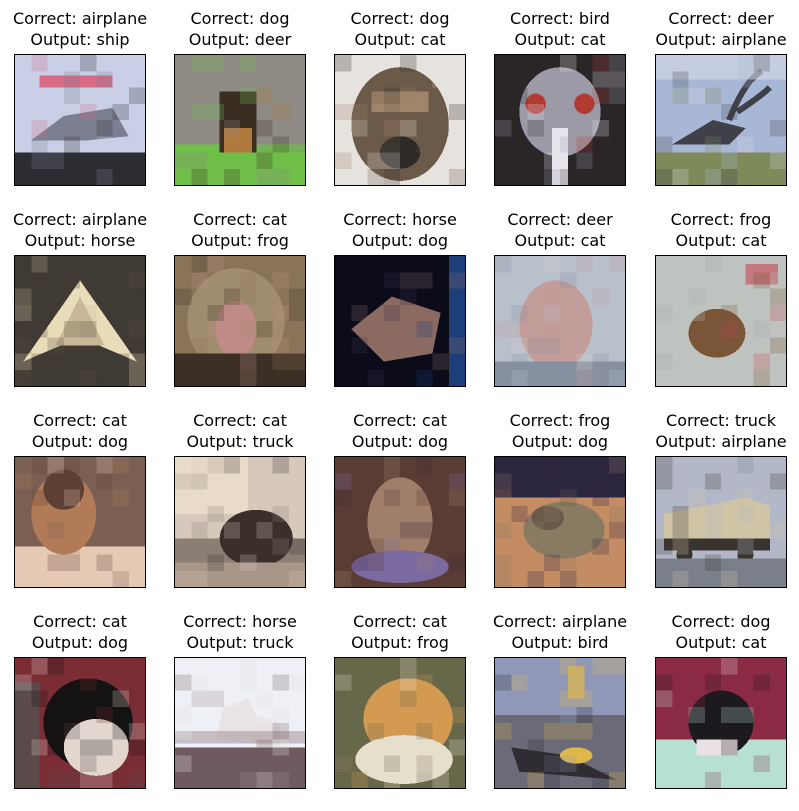  I want to click on panel-title: Correct: dog Output: deer, so click(240, 29).